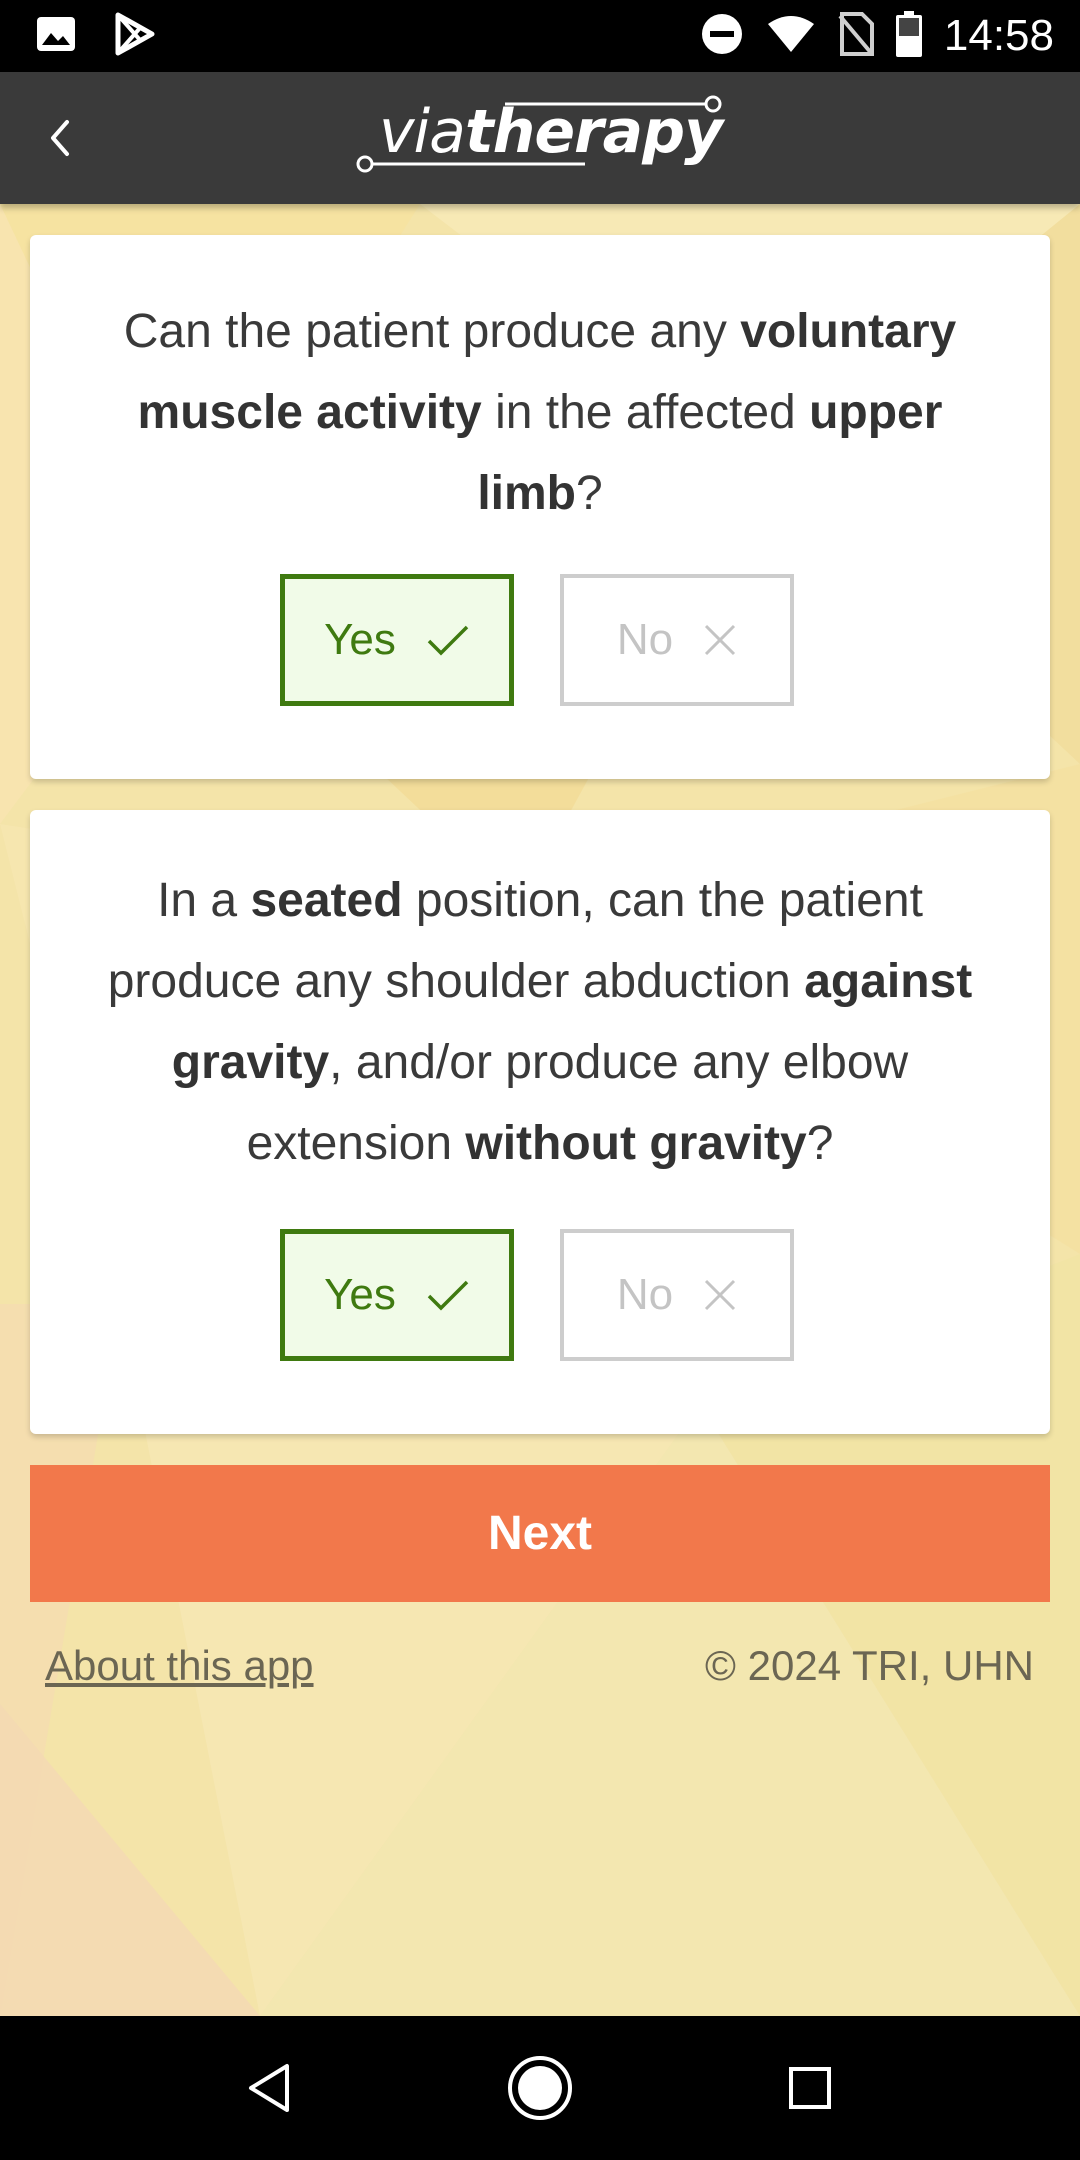 The width and height of the screenshot is (1080, 2160). I want to click on logo-therapy: therapy, so click(593, 132).